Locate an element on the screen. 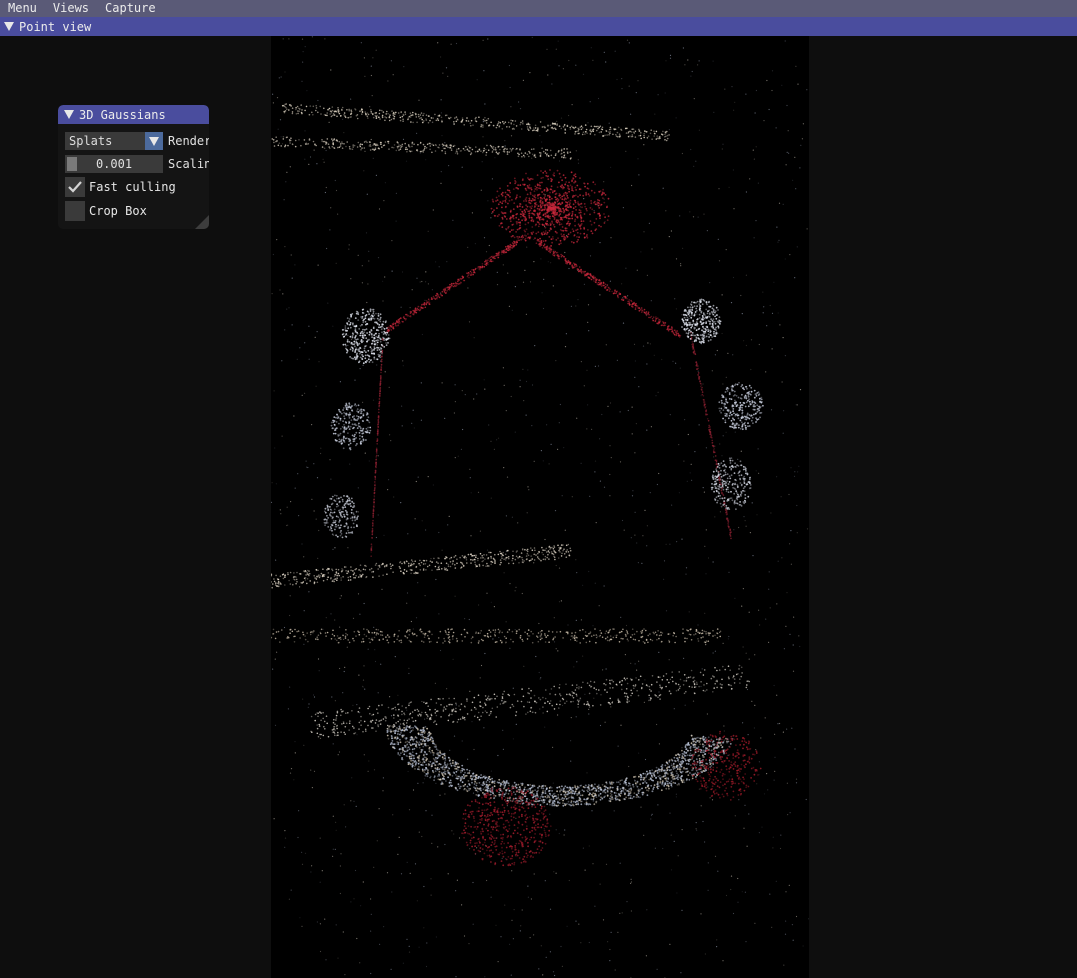 This screenshot has width=1077, height=978. combo-dropdown-button is located at coordinates (154, 141).